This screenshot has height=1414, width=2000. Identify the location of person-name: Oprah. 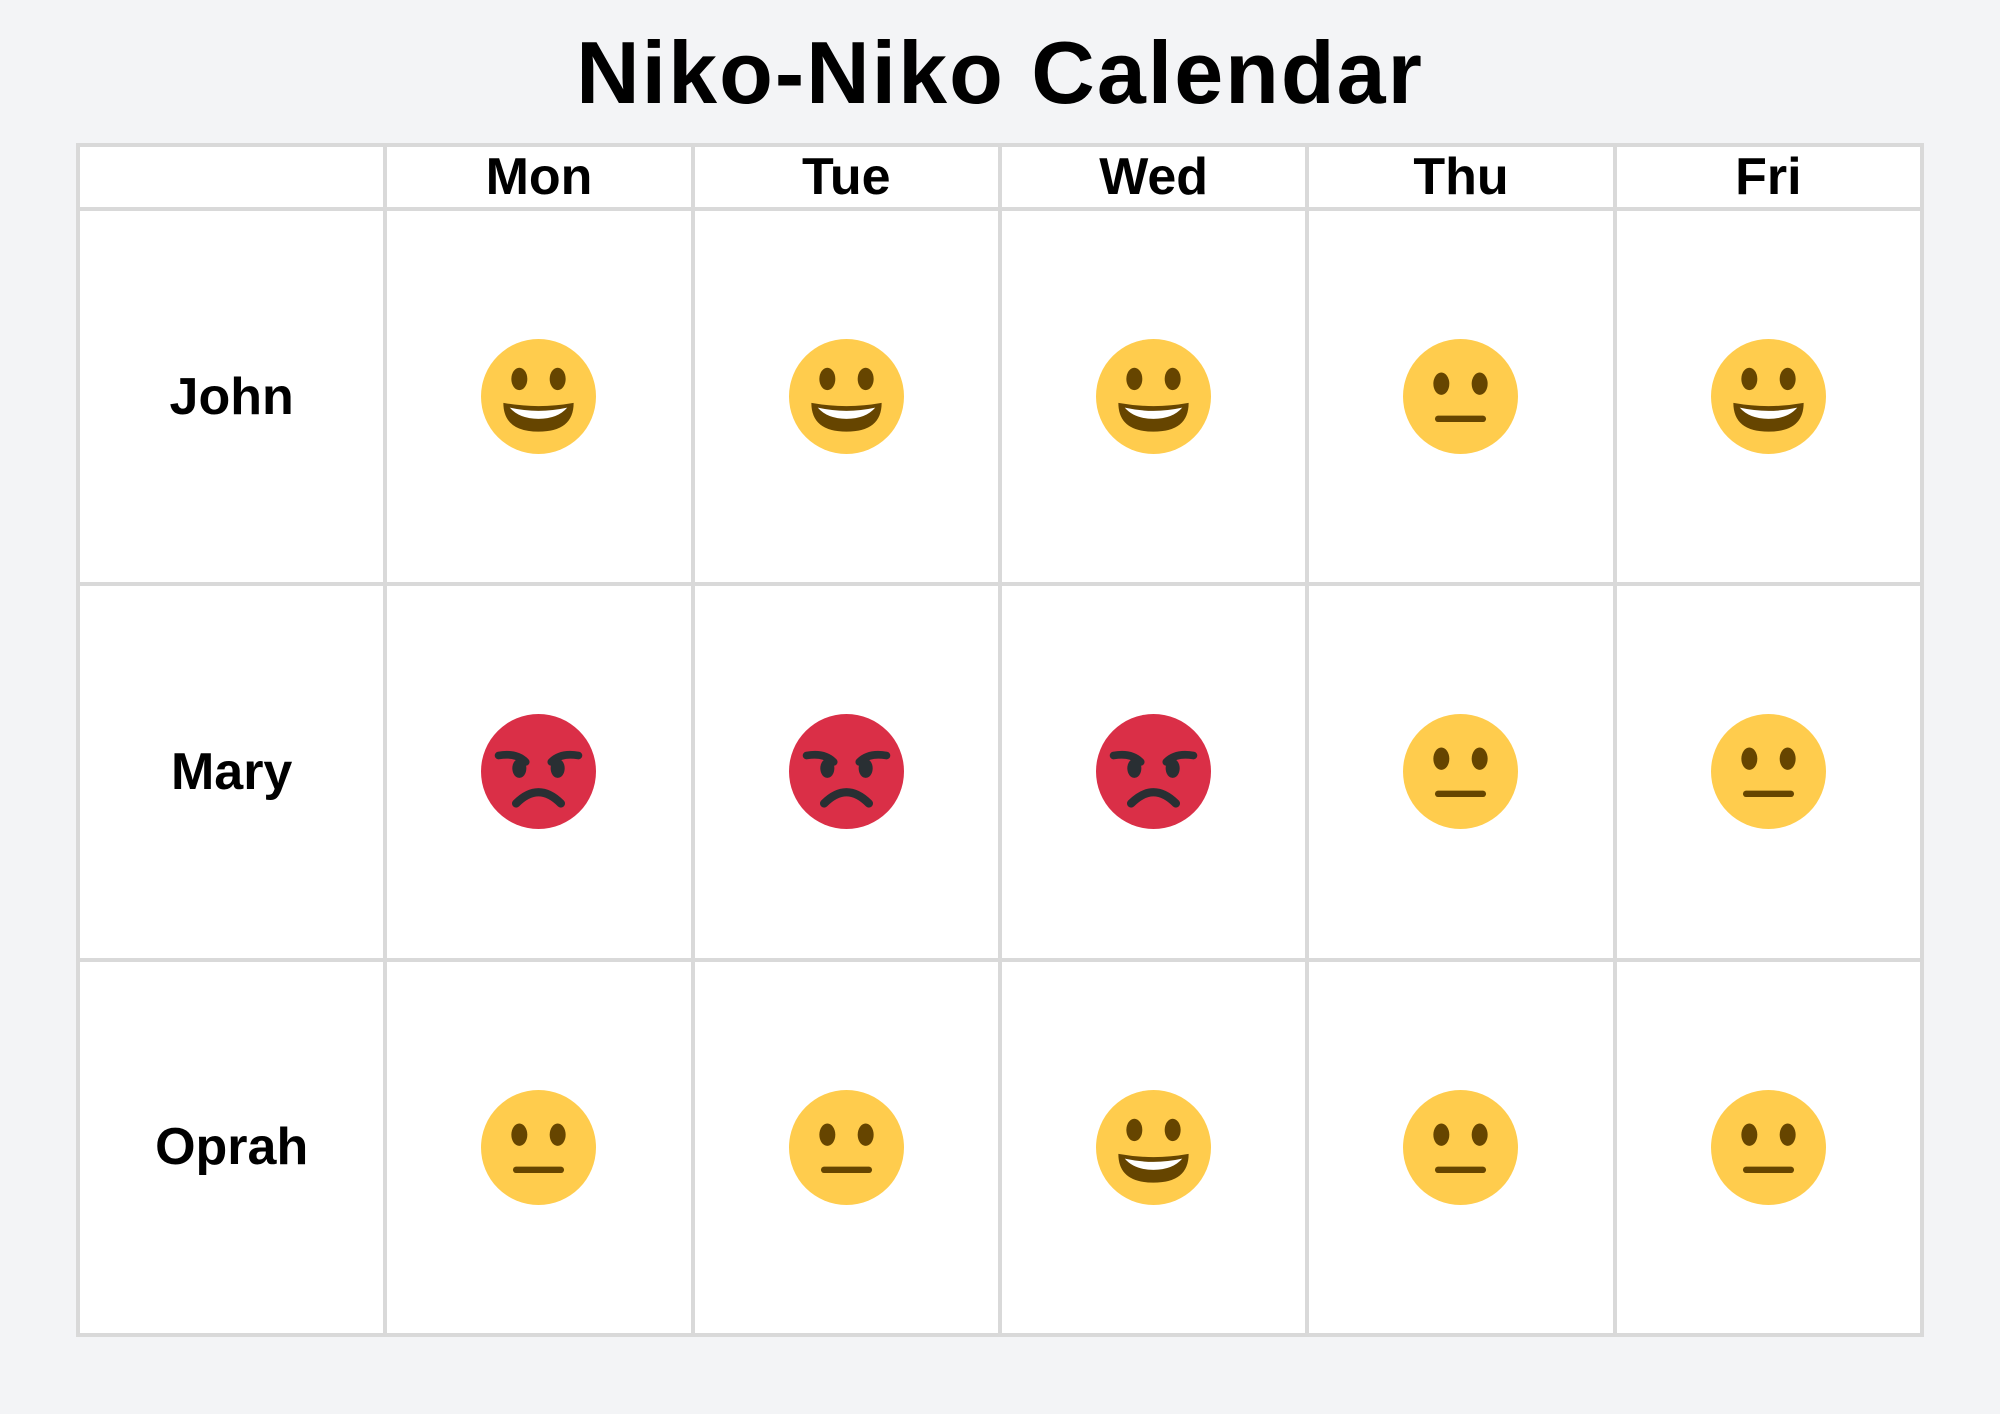
(231, 1147).